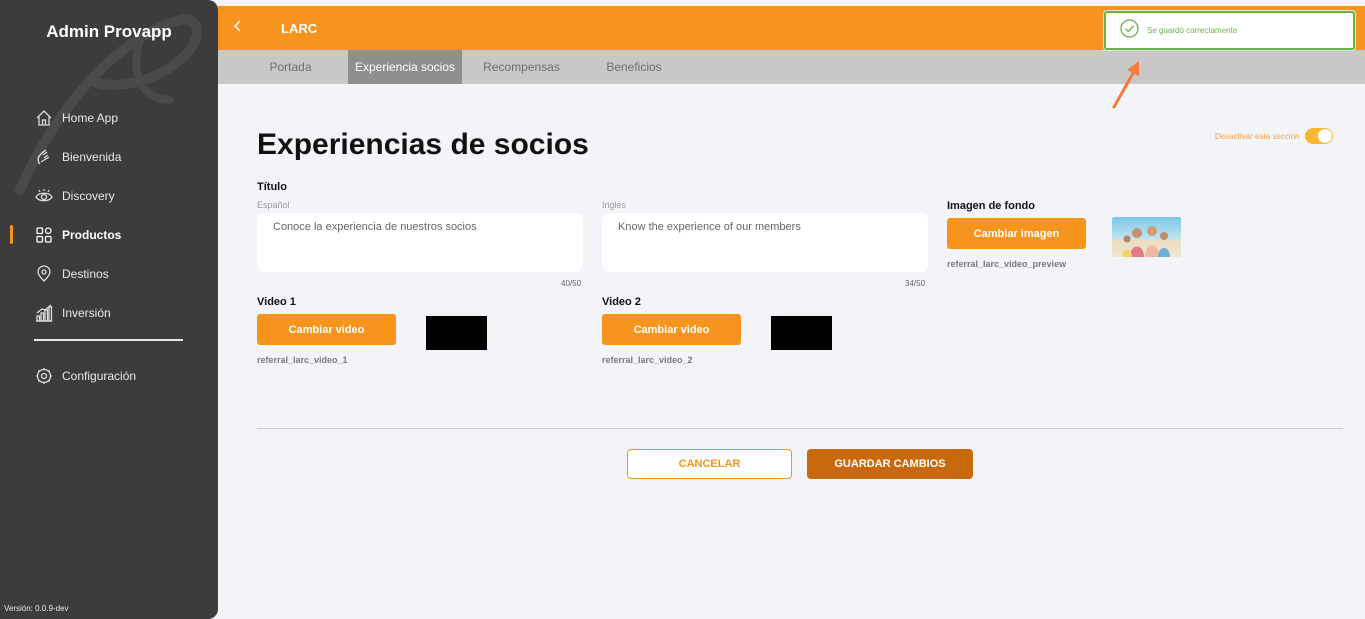 The width and height of the screenshot is (1365, 619). Describe the element at coordinates (890, 464) in the screenshot. I see `save-changes-button: GUARDAR CAMBIOS` at that location.